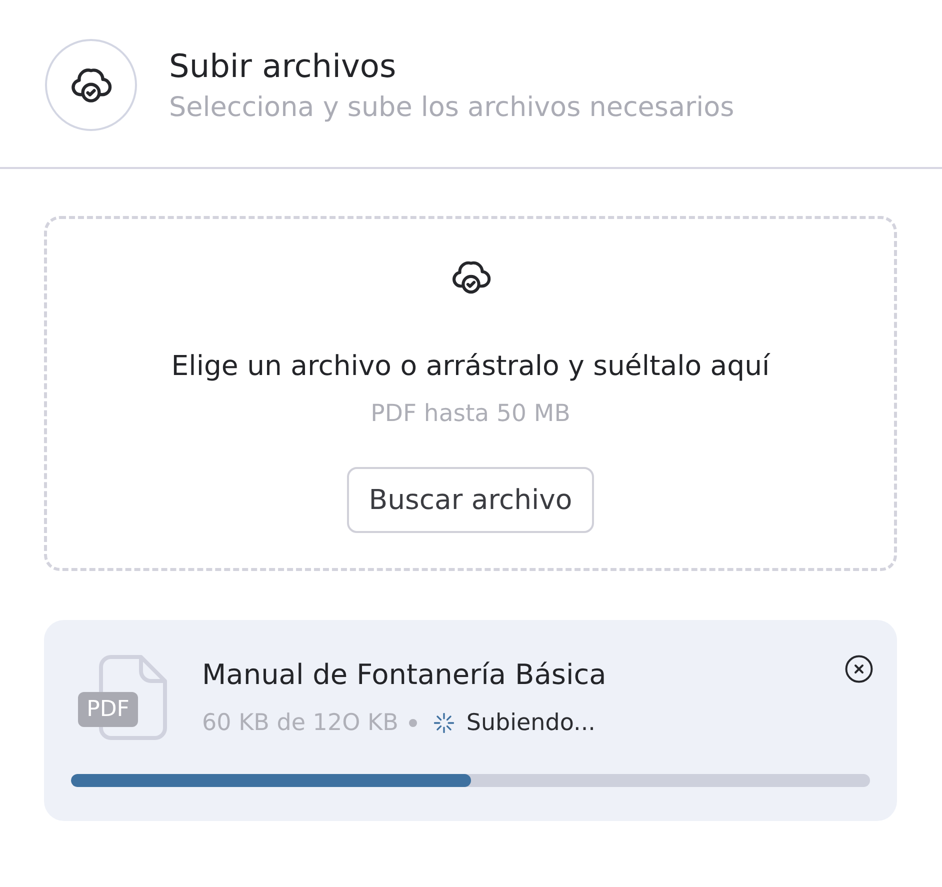  What do you see at coordinates (91, 85) in the screenshot?
I see `cloud-check-icon` at bounding box center [91, 85].